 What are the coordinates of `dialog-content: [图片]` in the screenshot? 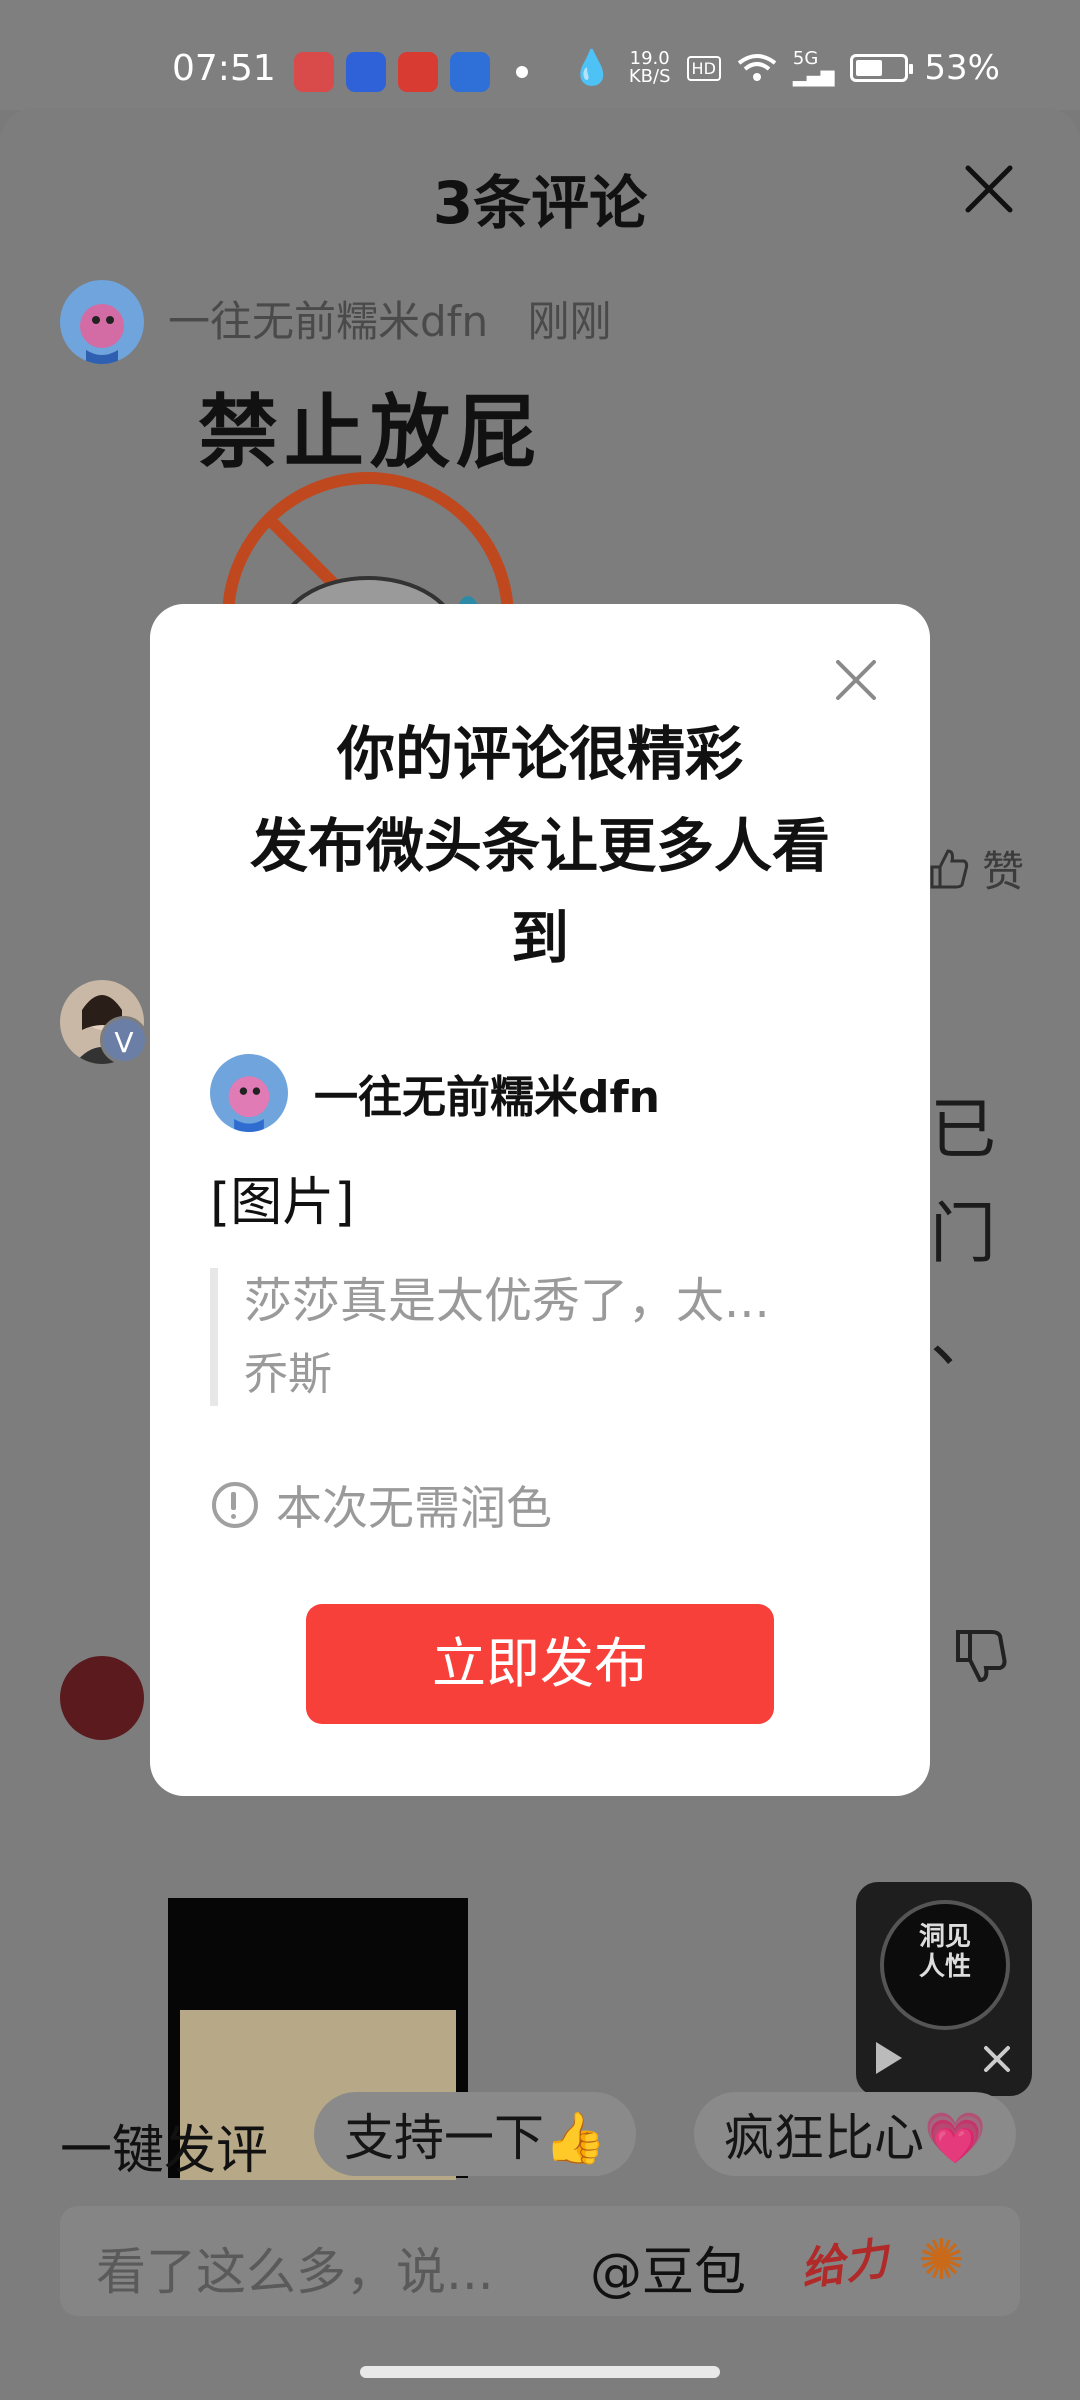 It's located at (282, 1203).